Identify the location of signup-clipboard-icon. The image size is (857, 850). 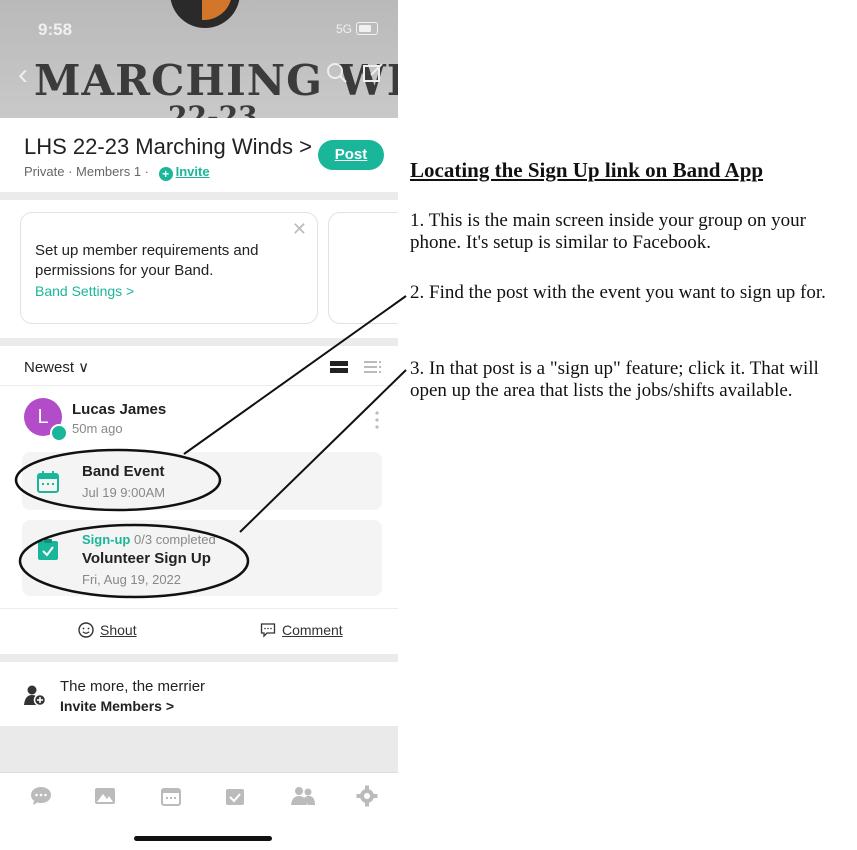
(48, 549).